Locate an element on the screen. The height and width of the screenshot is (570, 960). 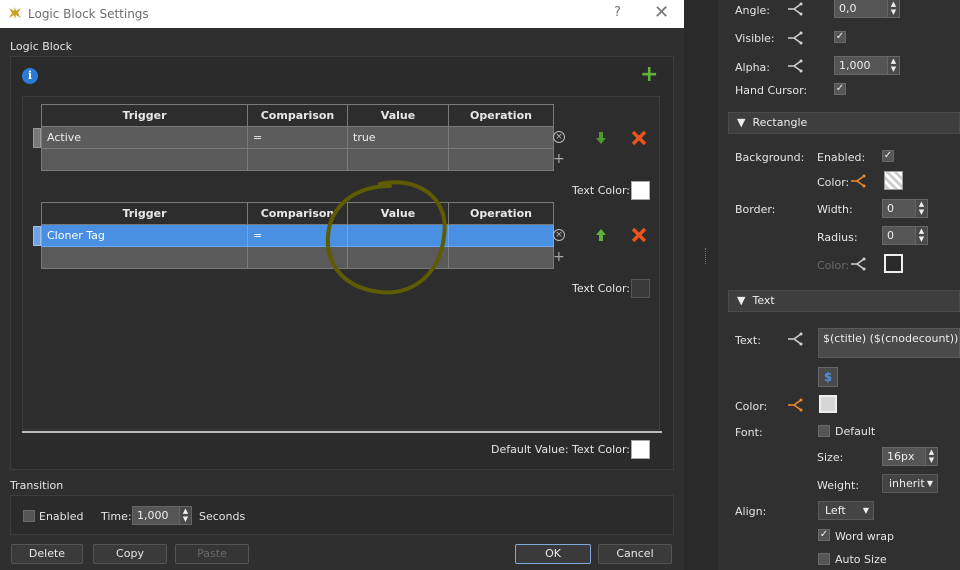
trigger-cell: Active is located at coordinates (144, 137).